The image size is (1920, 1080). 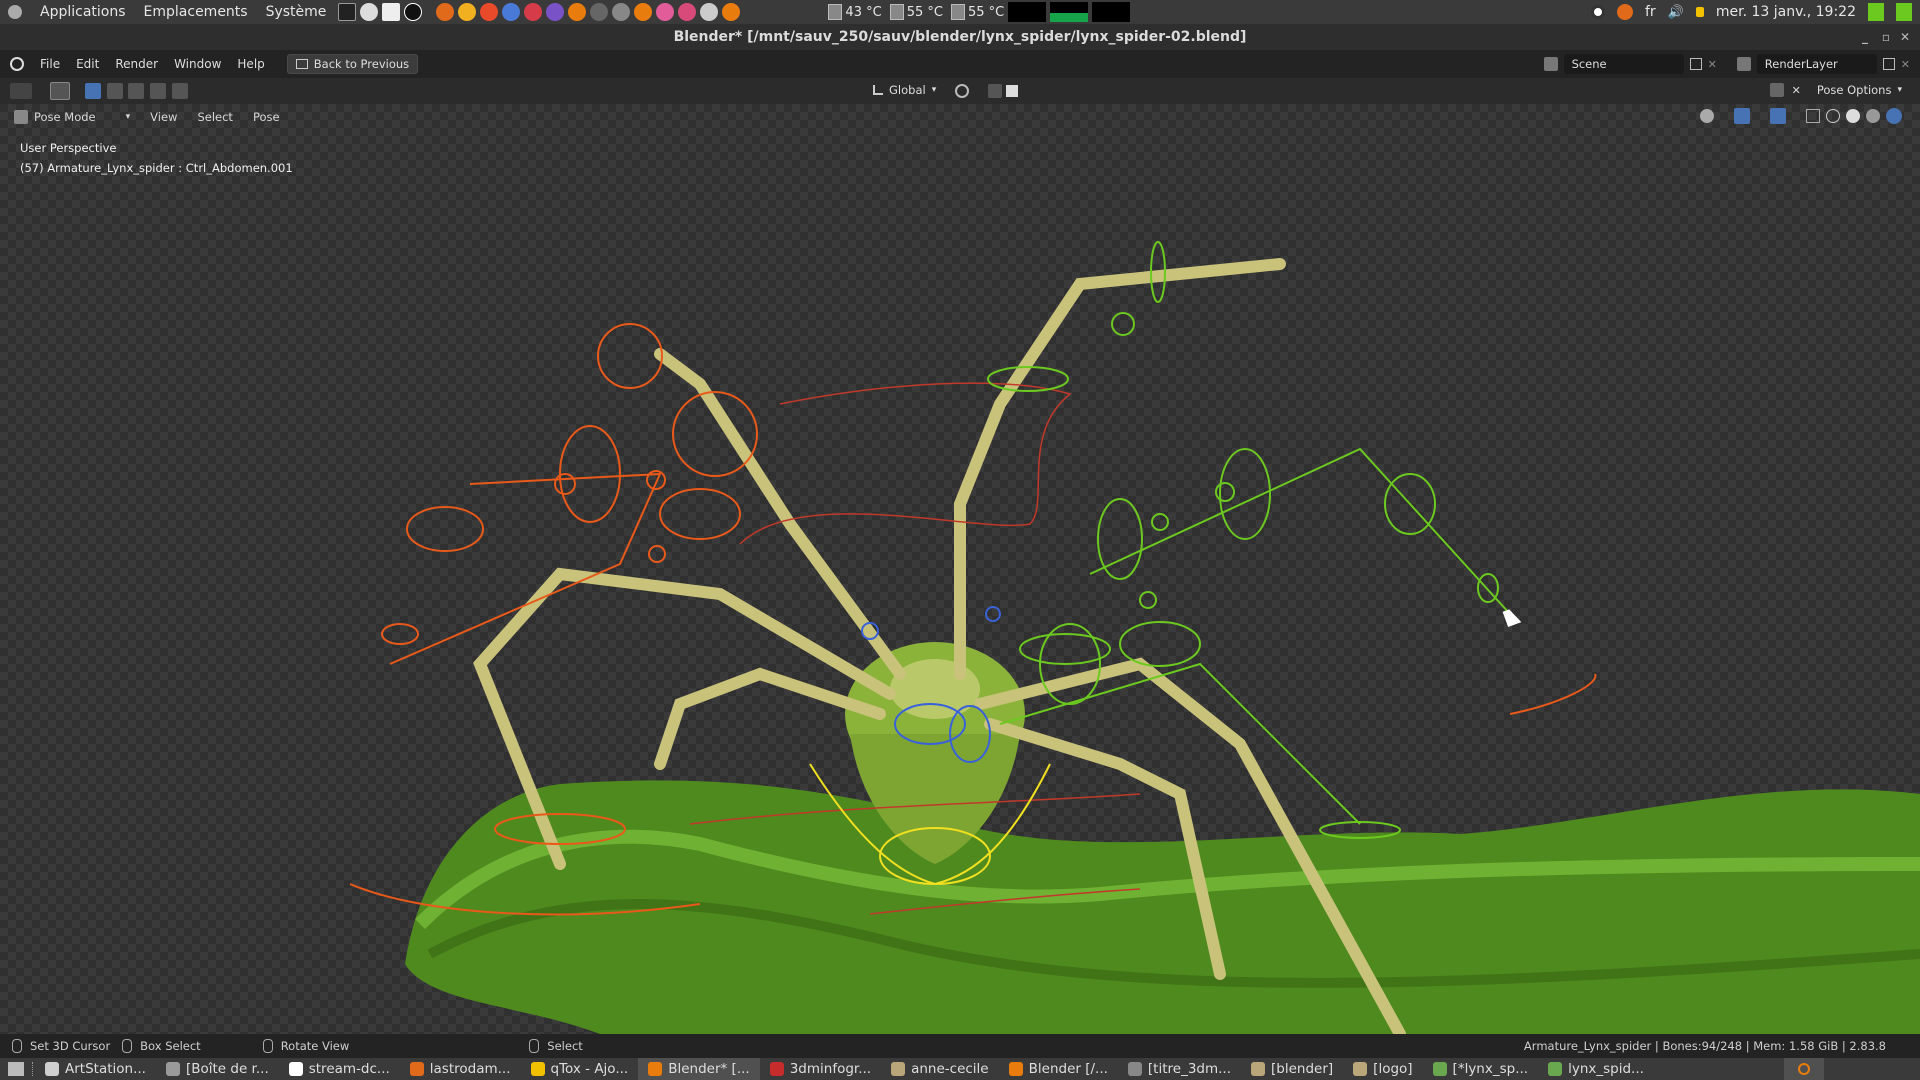 What do you see at coordinates (1623, 64) in the screenshot?
I see `scene-field: Scene` at bounding box center [1623, 64].